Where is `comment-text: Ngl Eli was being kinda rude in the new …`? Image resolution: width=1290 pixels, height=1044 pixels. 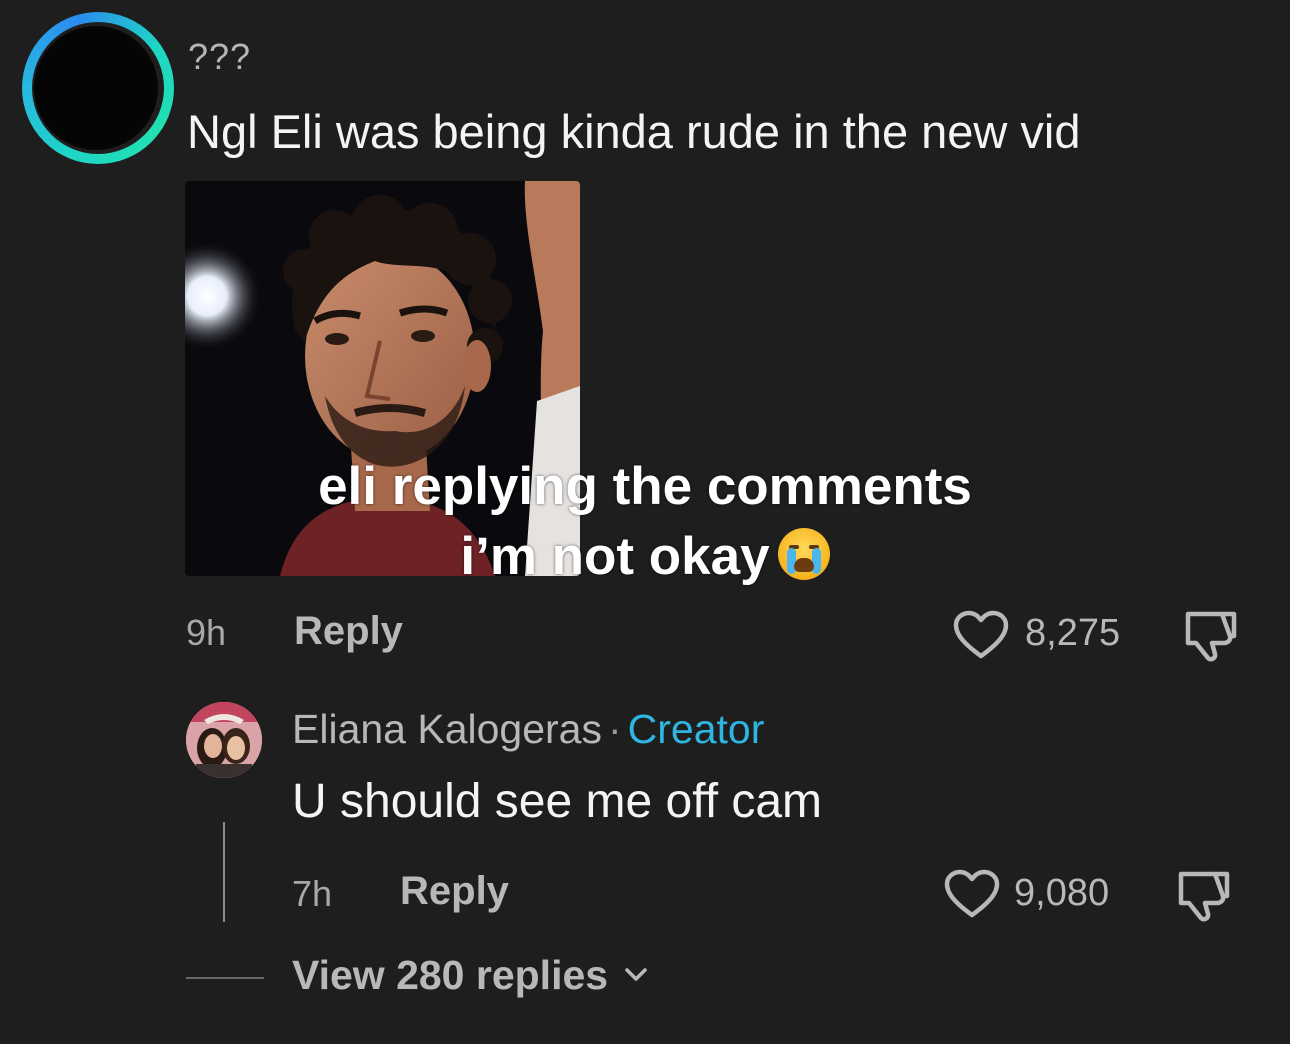 comment-text: Ngl Eli was being kinda rude in the new … is located at coordinates (634, 131).